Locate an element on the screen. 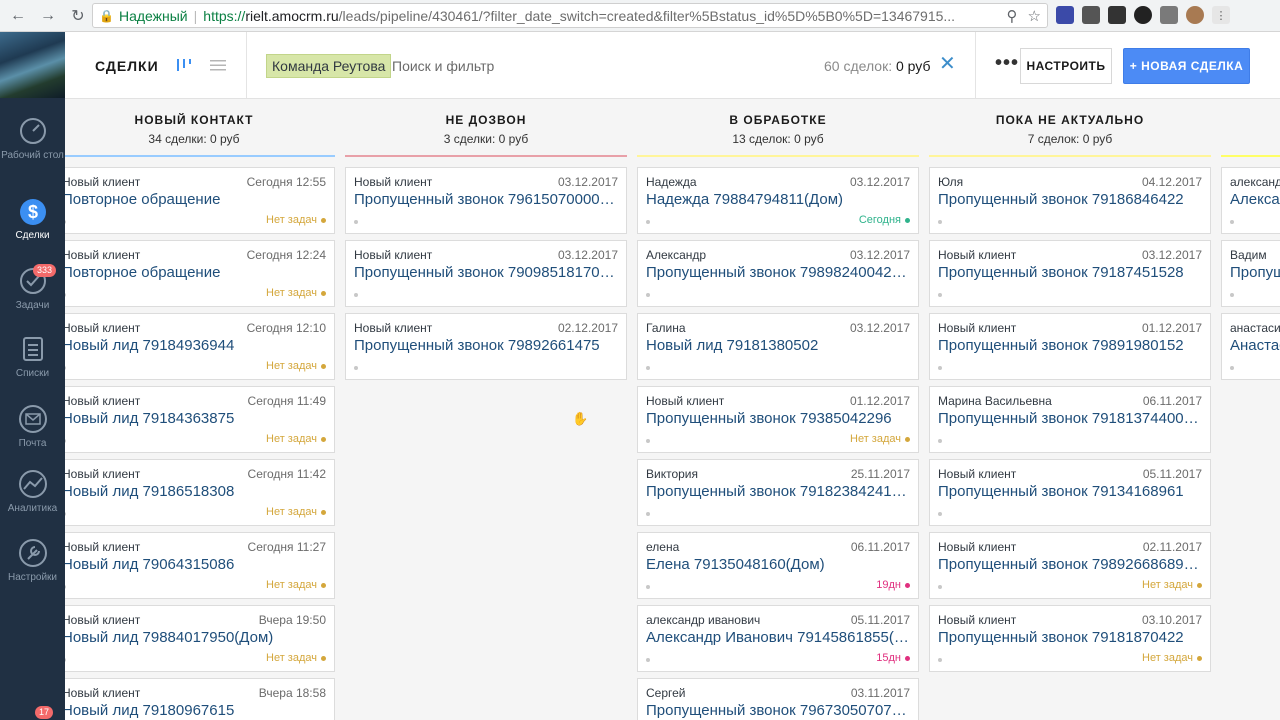  card-deal-name: Повторное обращение is located at coordinates (195, 272).